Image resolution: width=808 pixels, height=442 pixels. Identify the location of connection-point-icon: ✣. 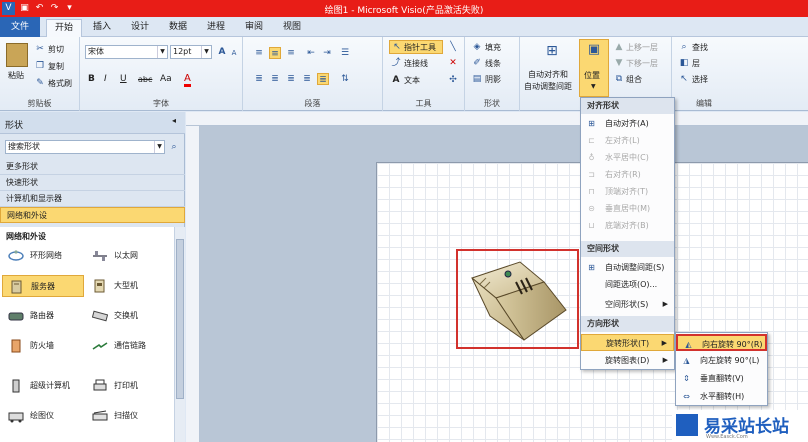
(453, 80).